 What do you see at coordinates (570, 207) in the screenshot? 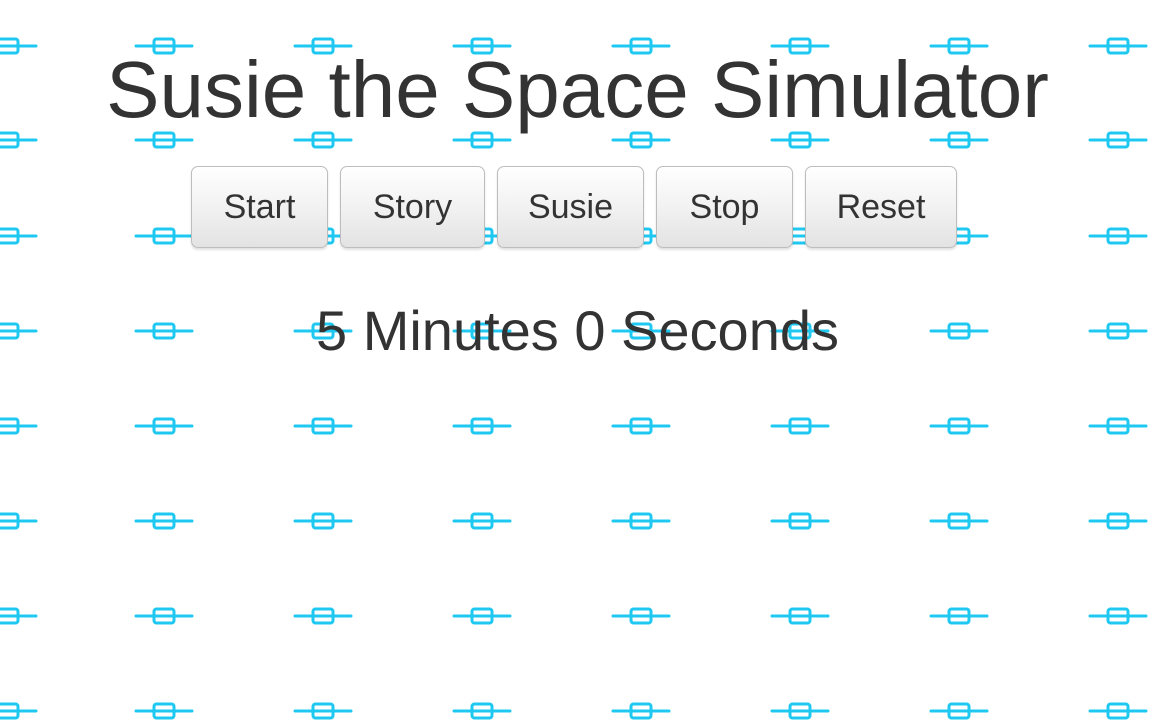
I see `susie-button: Susie` at bounding box center [570, 207].